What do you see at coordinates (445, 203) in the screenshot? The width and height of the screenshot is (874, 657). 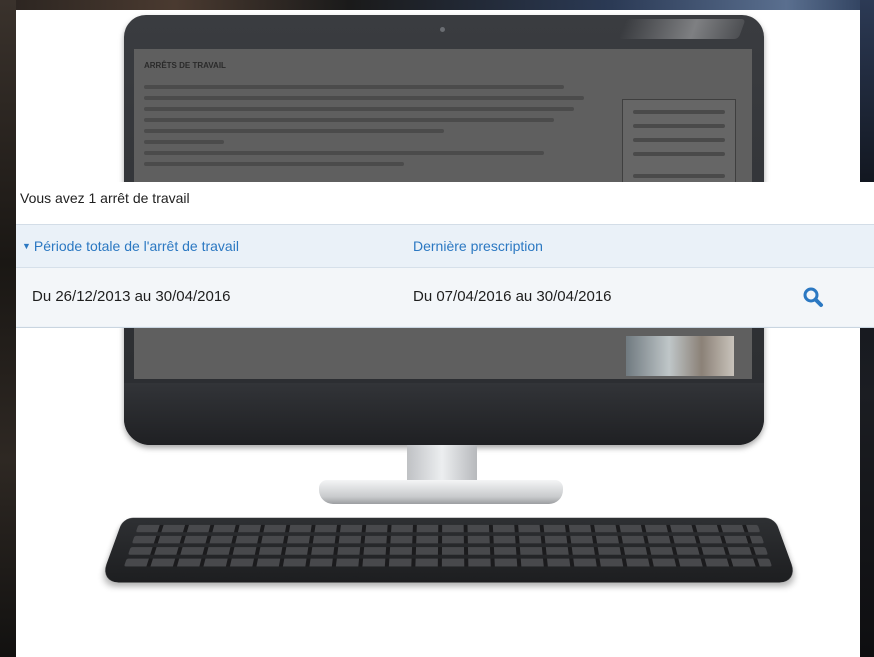 I see `absence-header: Vous avez 1 arrêt de travail` at bounding box center [445, 203].